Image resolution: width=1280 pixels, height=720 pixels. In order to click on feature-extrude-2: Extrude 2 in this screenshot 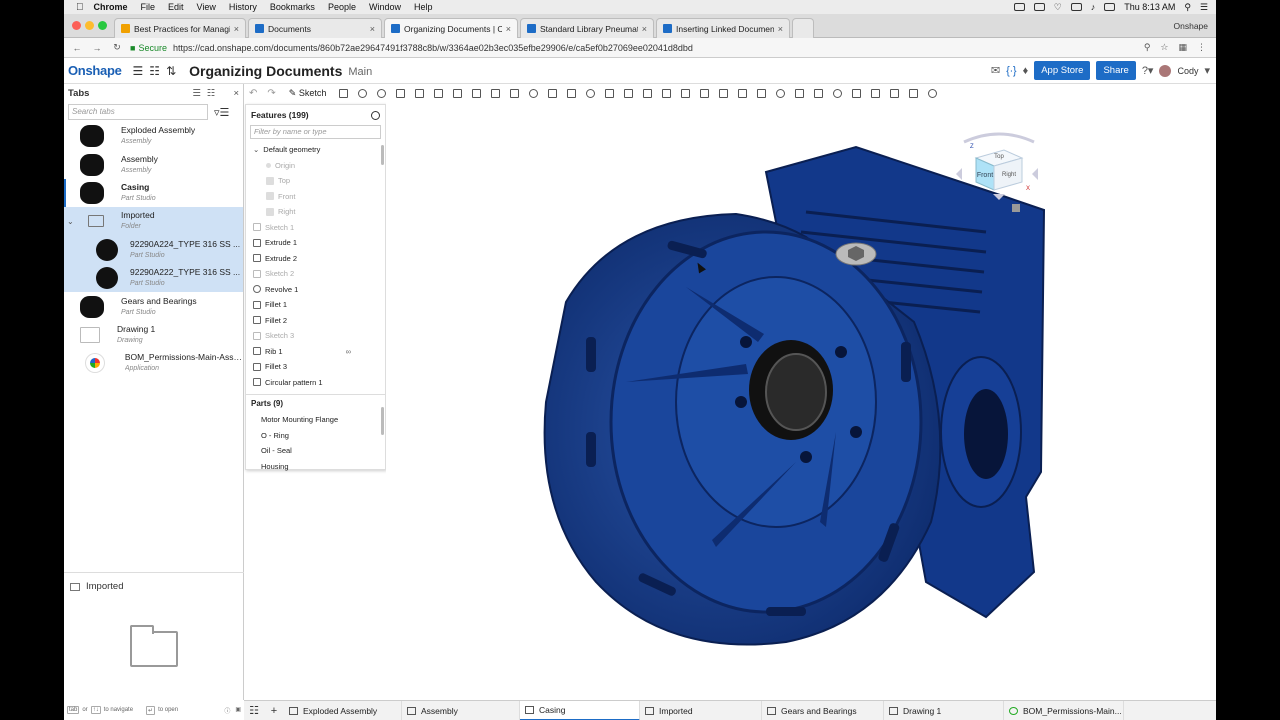, I will do `click(315, 259)`.